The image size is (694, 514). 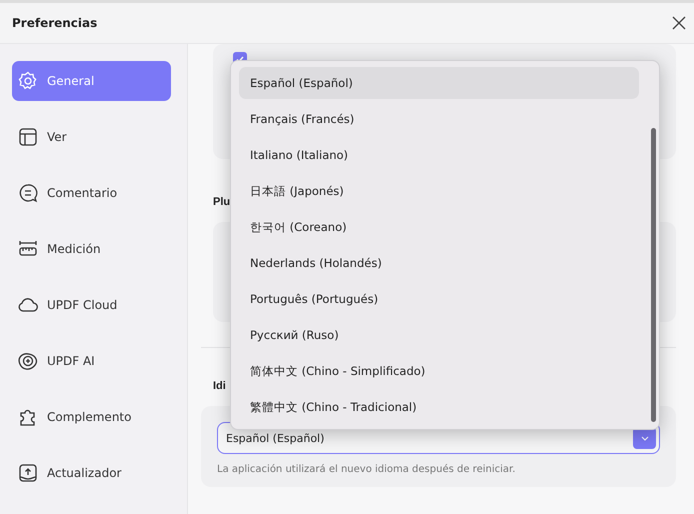 What do you see at coordinates (439, 407) in the screenshot?
I see `language-option: 繁體中文 (Chino - Tradicional)` at bounding box center [439, 407].